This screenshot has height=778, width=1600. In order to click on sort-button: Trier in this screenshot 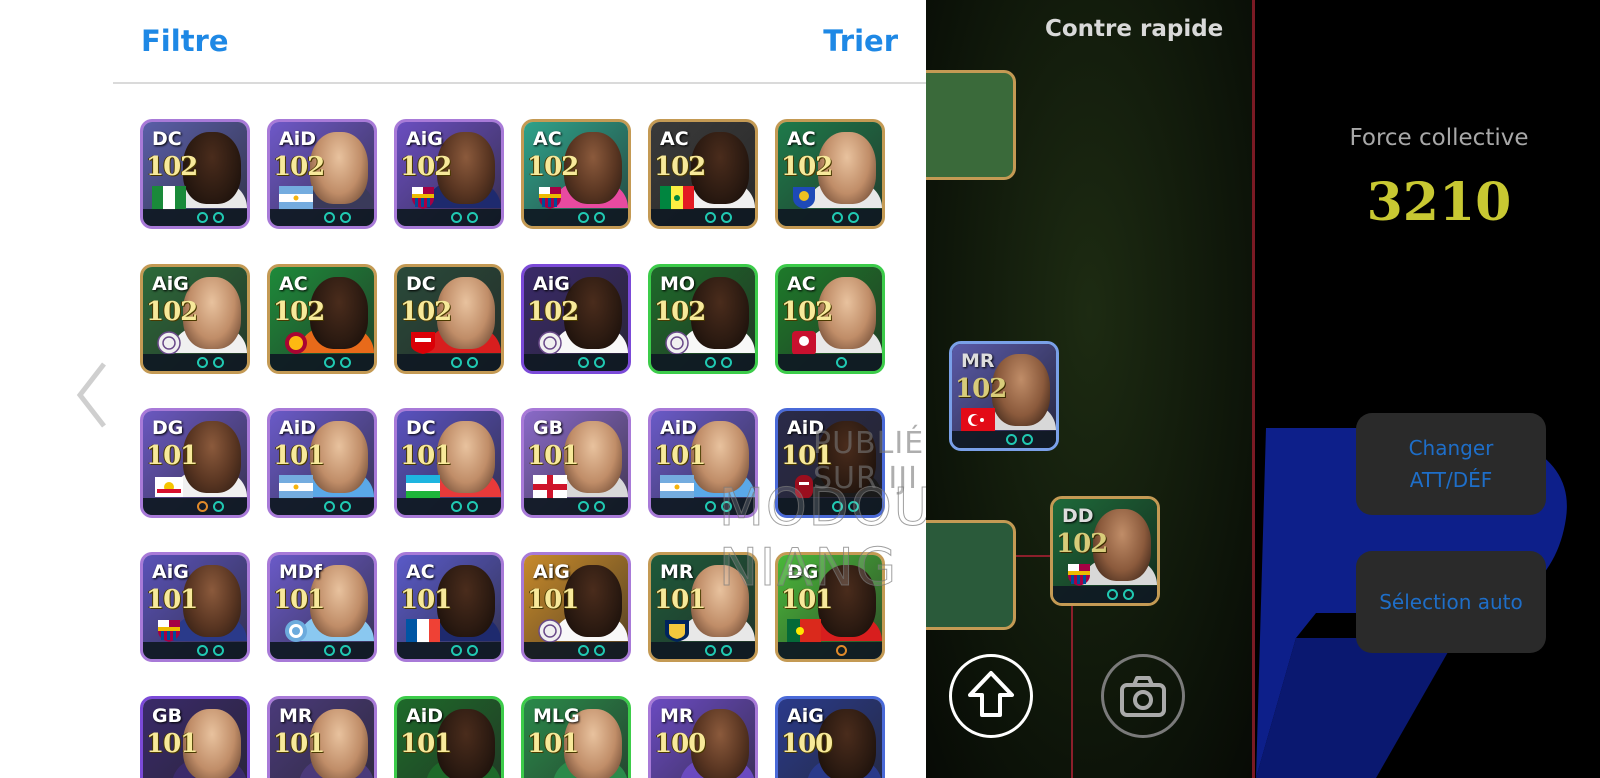, I will do `click(860, 41)`.